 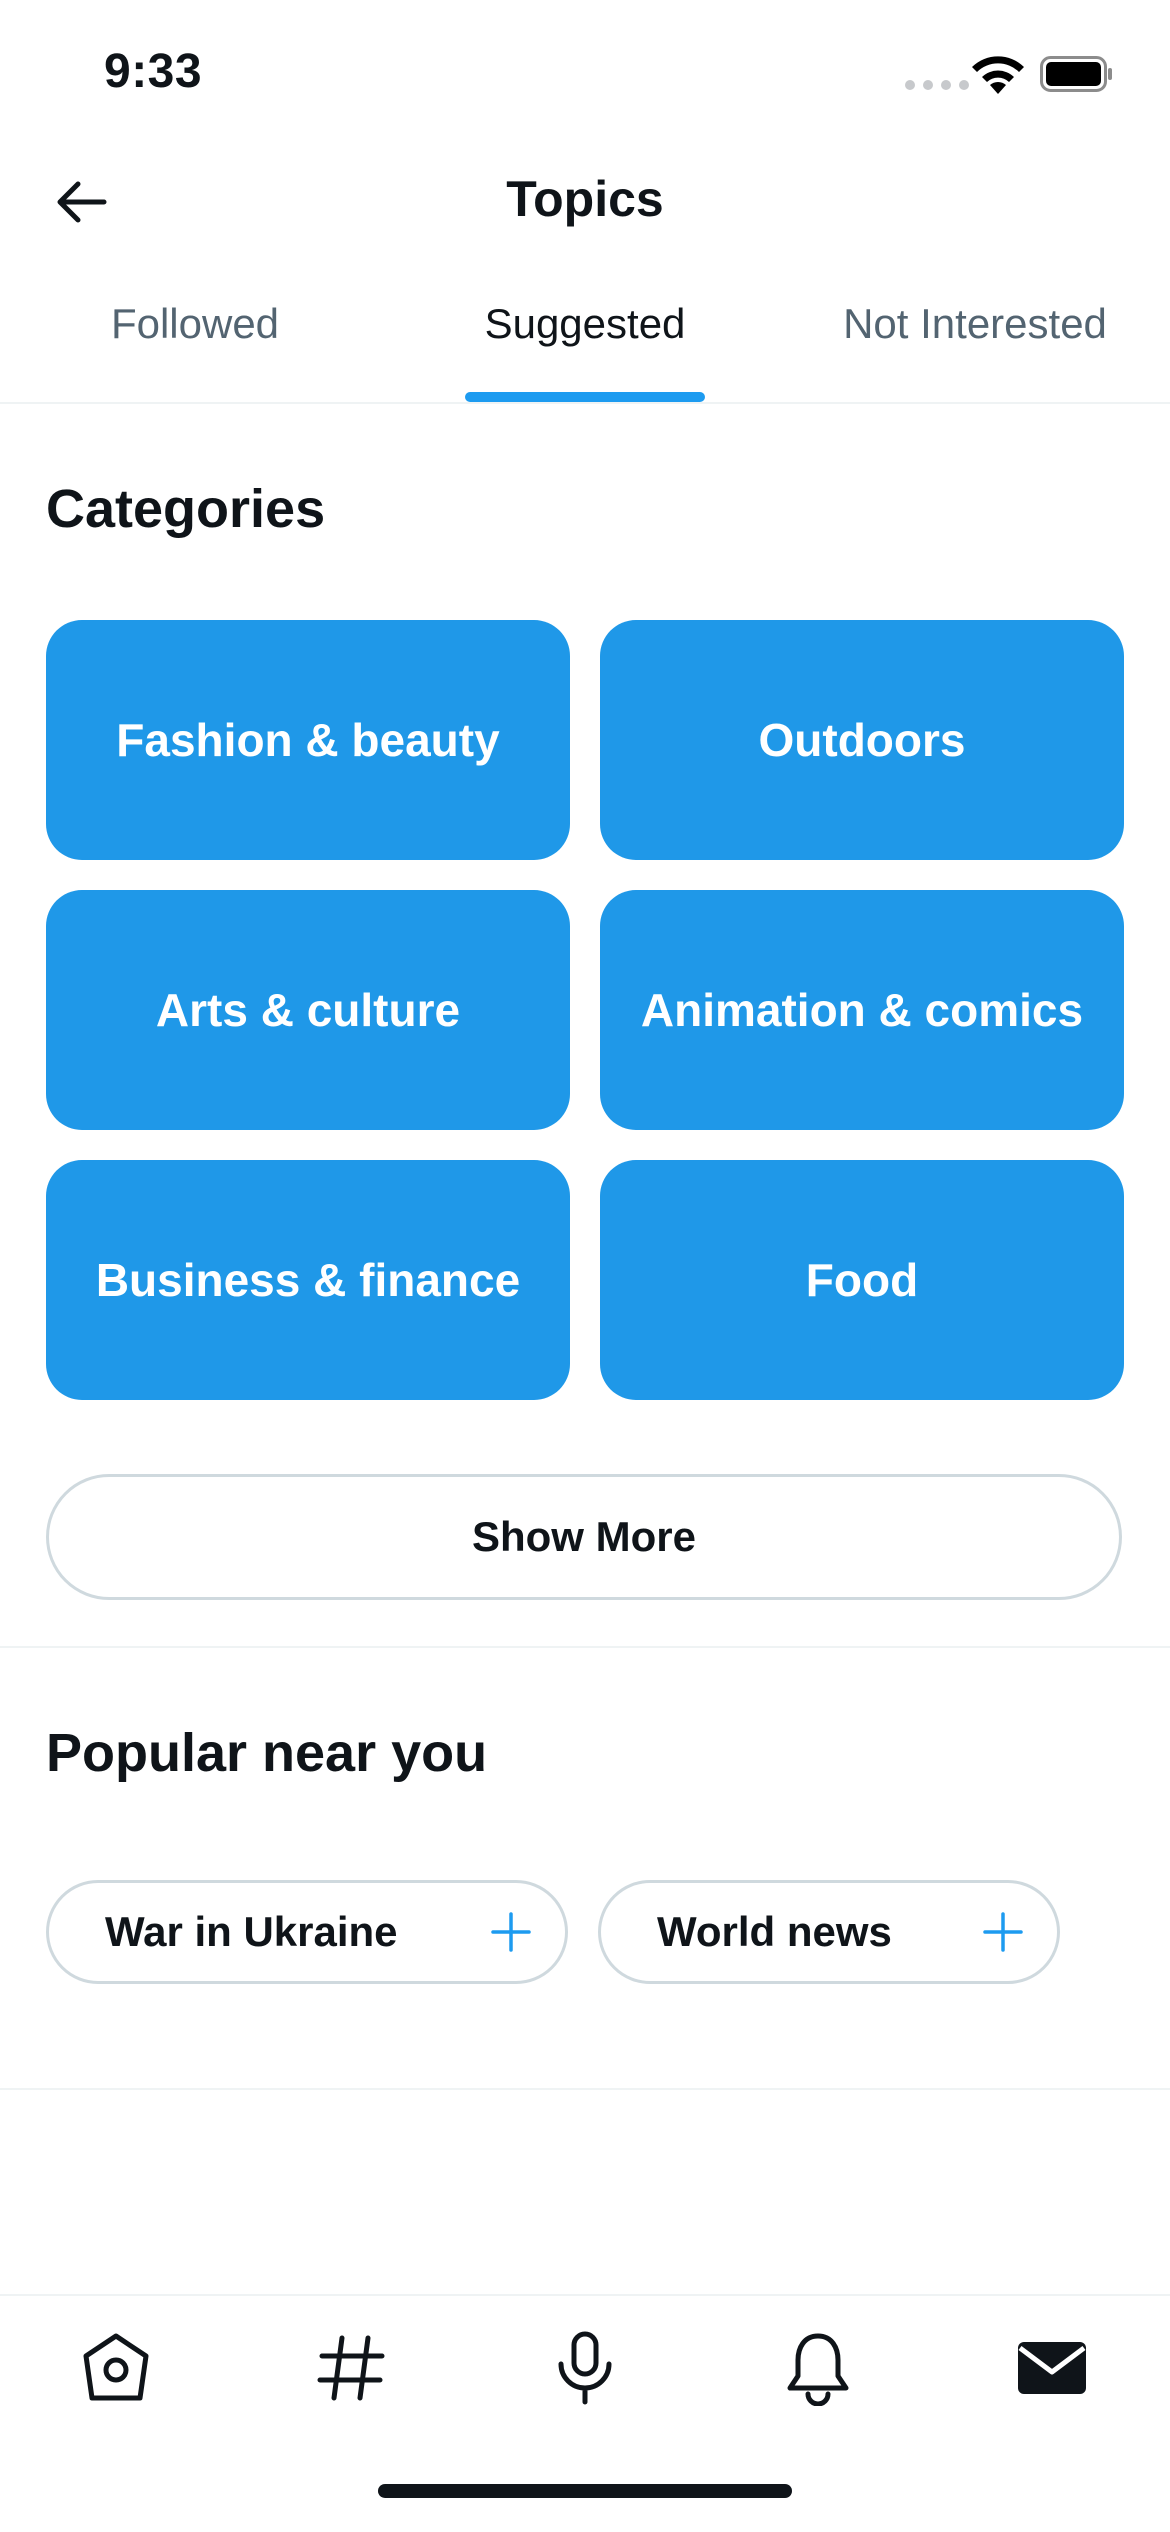 What do you see at coordinates (195, 324) in the screenshot?
I see `tab-followed: Followed` at bounding box center [195, 324].